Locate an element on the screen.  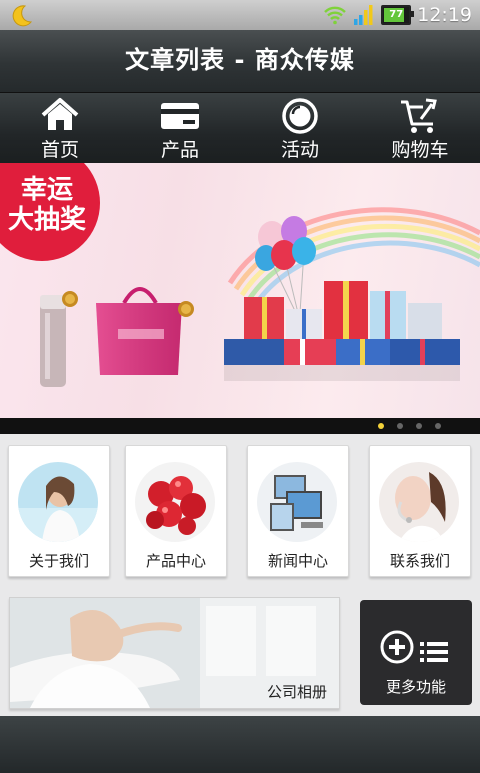
contact-us-photo is located at coordinates (419, 502).